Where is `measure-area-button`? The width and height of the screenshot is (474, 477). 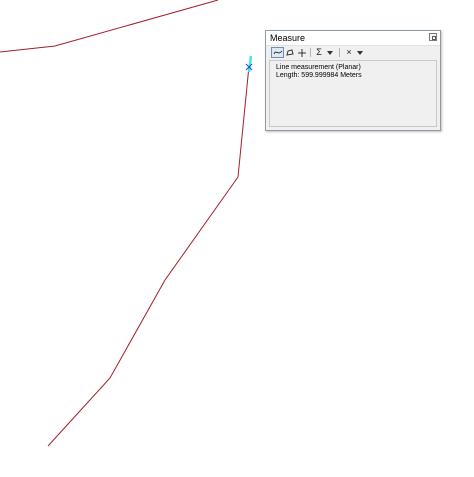
measure-area-button is located at coordinates (290, 52).